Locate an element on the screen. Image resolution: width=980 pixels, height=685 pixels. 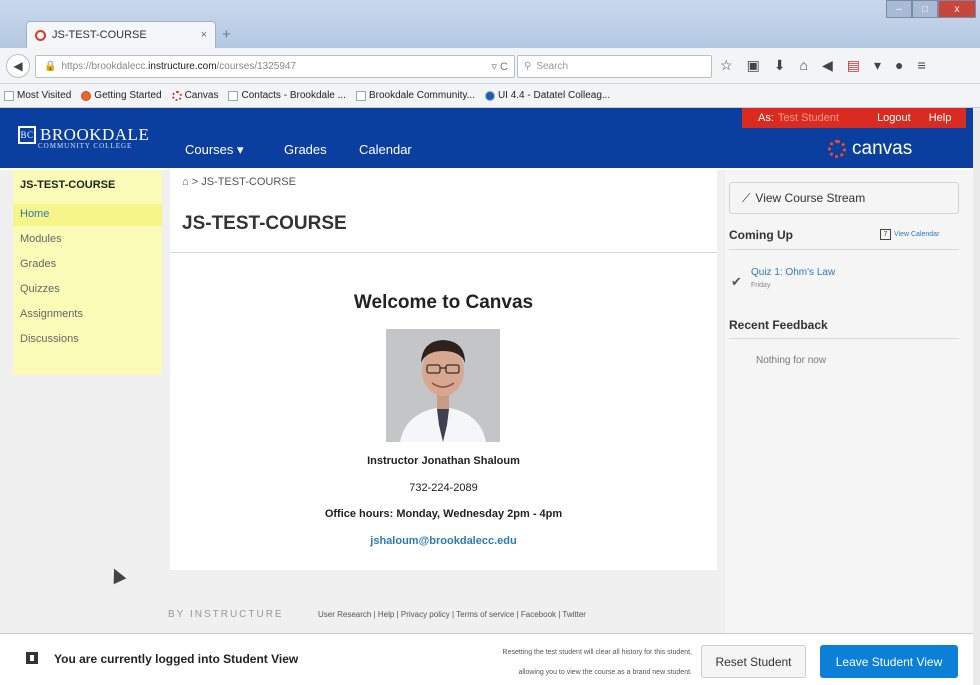
course-nav-title: JS-TEST-COURSE is located at coordinates (68, 185).